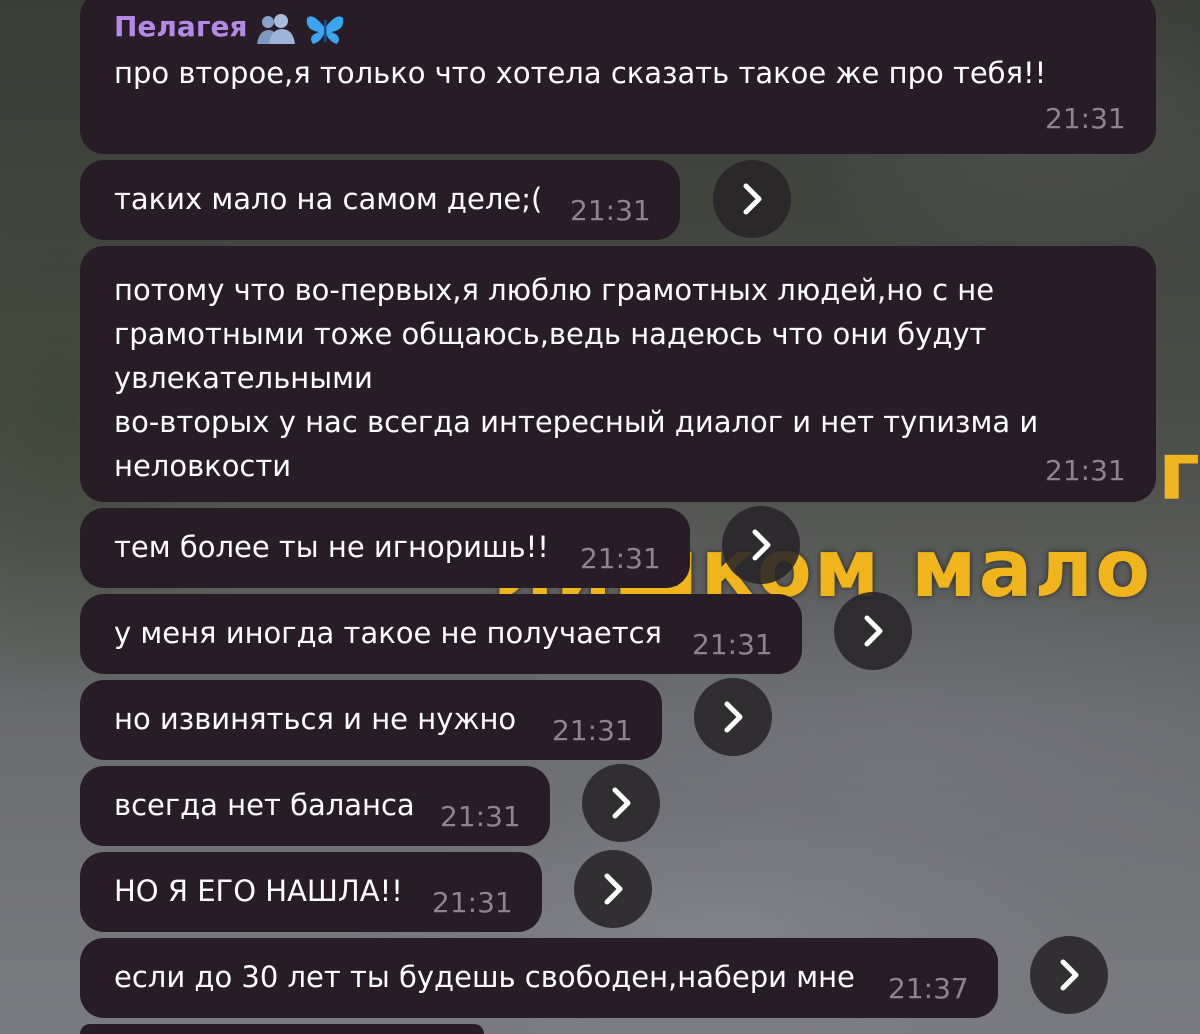 This screenshot has width=1200, height=1034. What do you see at coordinates (1179, 471) in the screenshot?
I see `background-overlay-letter: г` at bounding box center [1179, 471].